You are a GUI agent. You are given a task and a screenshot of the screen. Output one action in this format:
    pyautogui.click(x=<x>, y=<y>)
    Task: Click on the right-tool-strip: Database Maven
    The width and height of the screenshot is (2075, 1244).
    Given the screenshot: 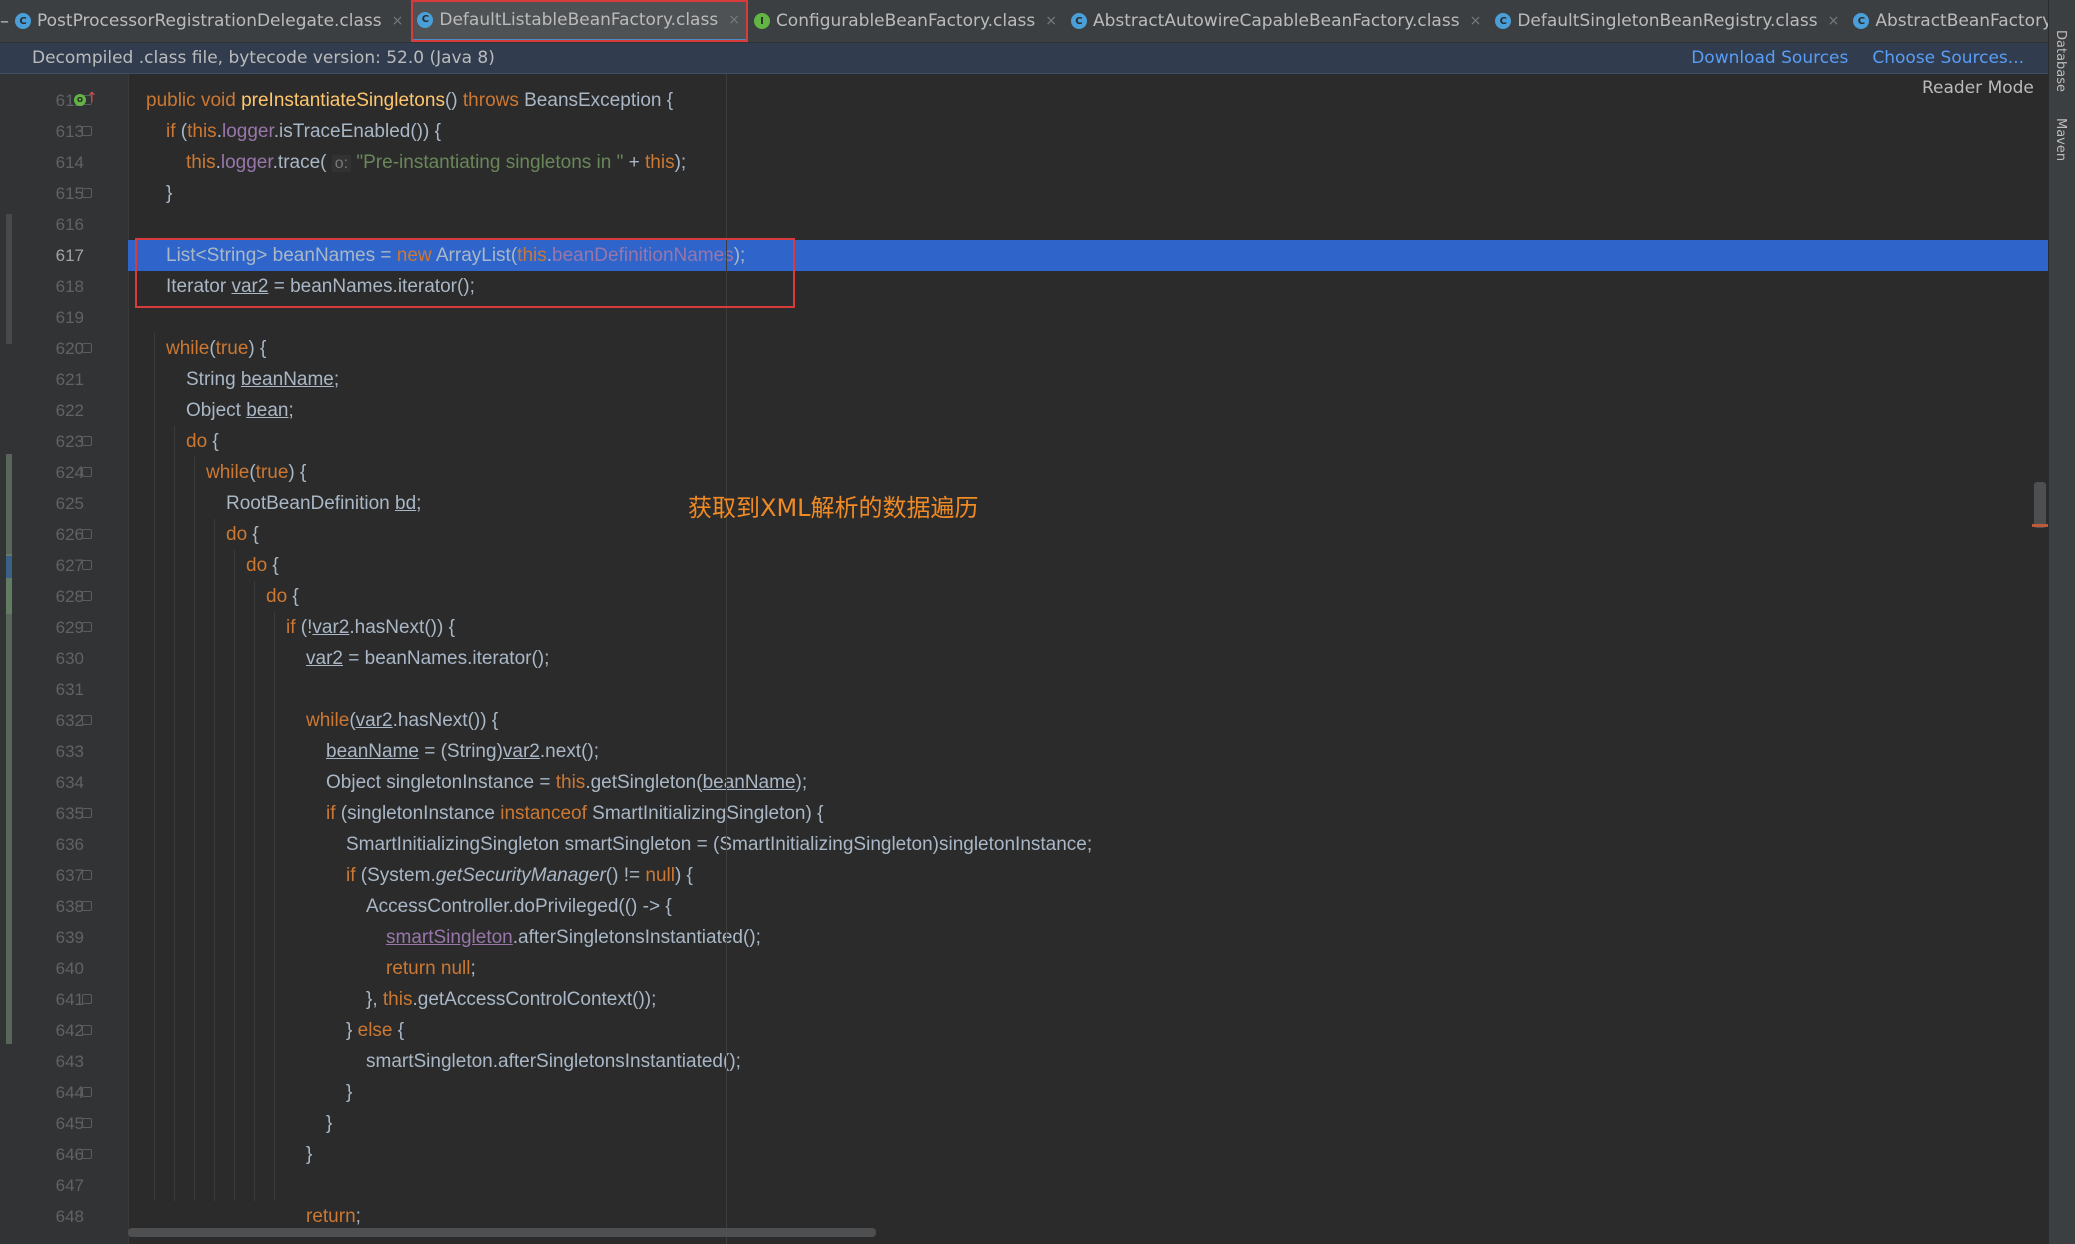 What is the action you would take?
    pyautogui.click(x=2061, y=622)
    